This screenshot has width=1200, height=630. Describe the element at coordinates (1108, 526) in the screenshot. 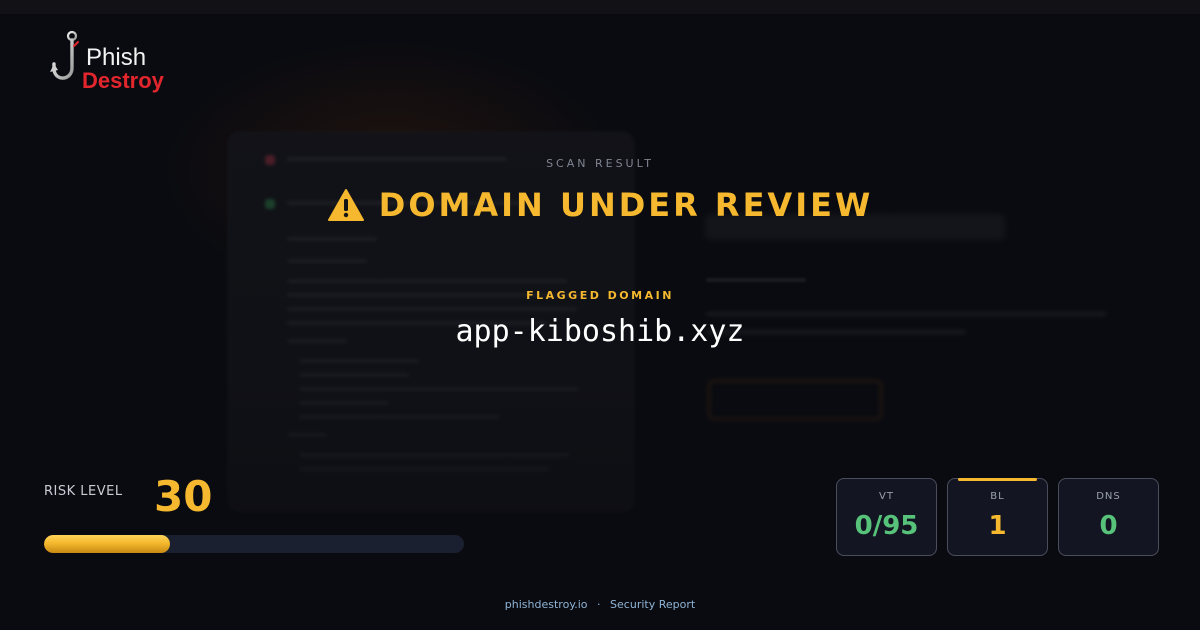

I see `stat-value-dns: 0` at that location.